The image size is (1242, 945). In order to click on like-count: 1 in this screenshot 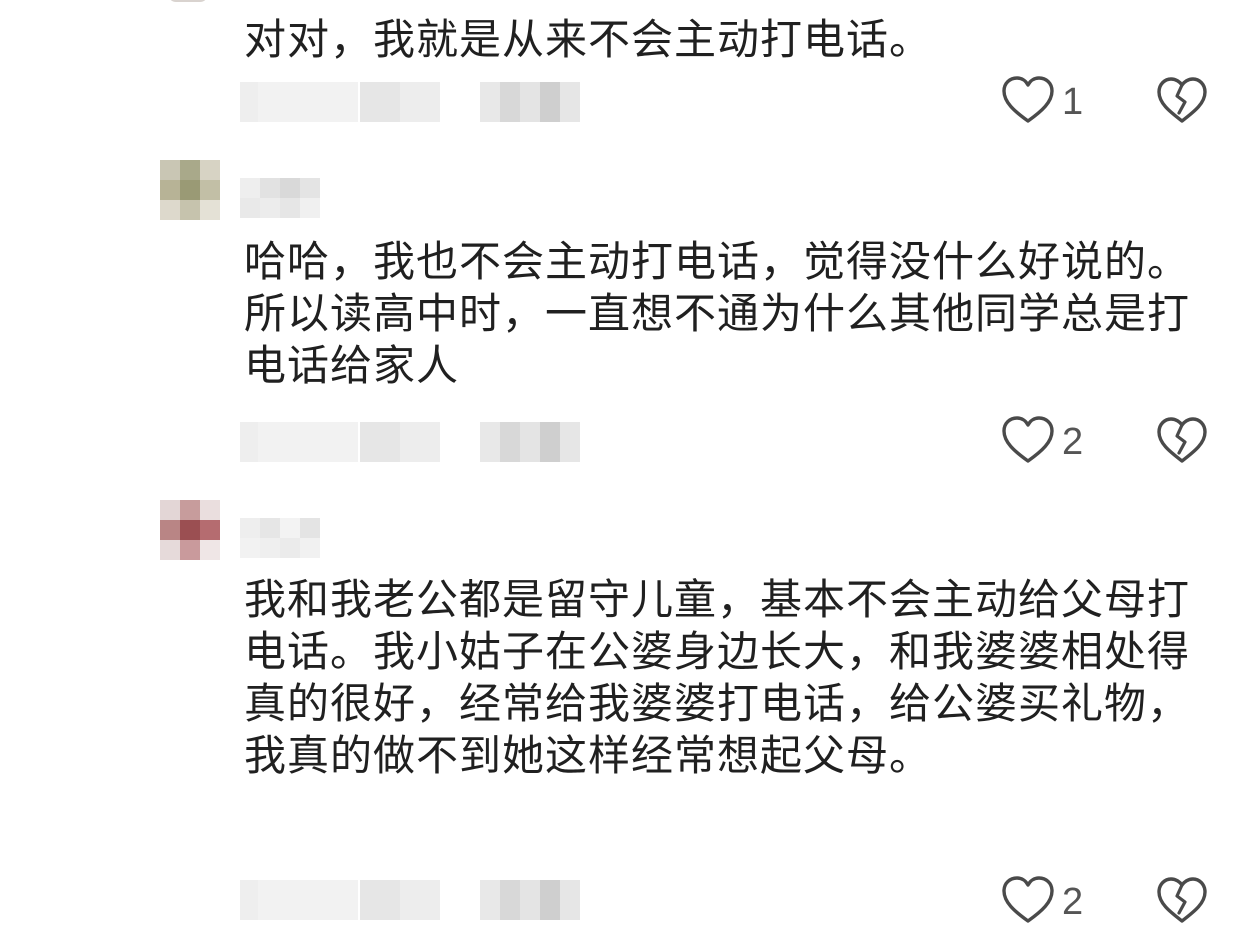, I will do `click(1073, 101)`.